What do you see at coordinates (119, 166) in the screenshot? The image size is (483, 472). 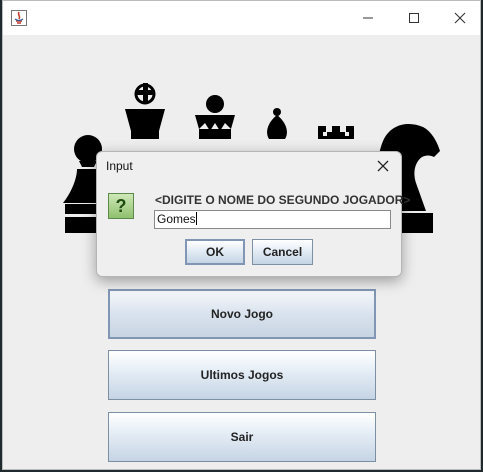 I see `dialog-title: Input` at bounding box center [119, 166].